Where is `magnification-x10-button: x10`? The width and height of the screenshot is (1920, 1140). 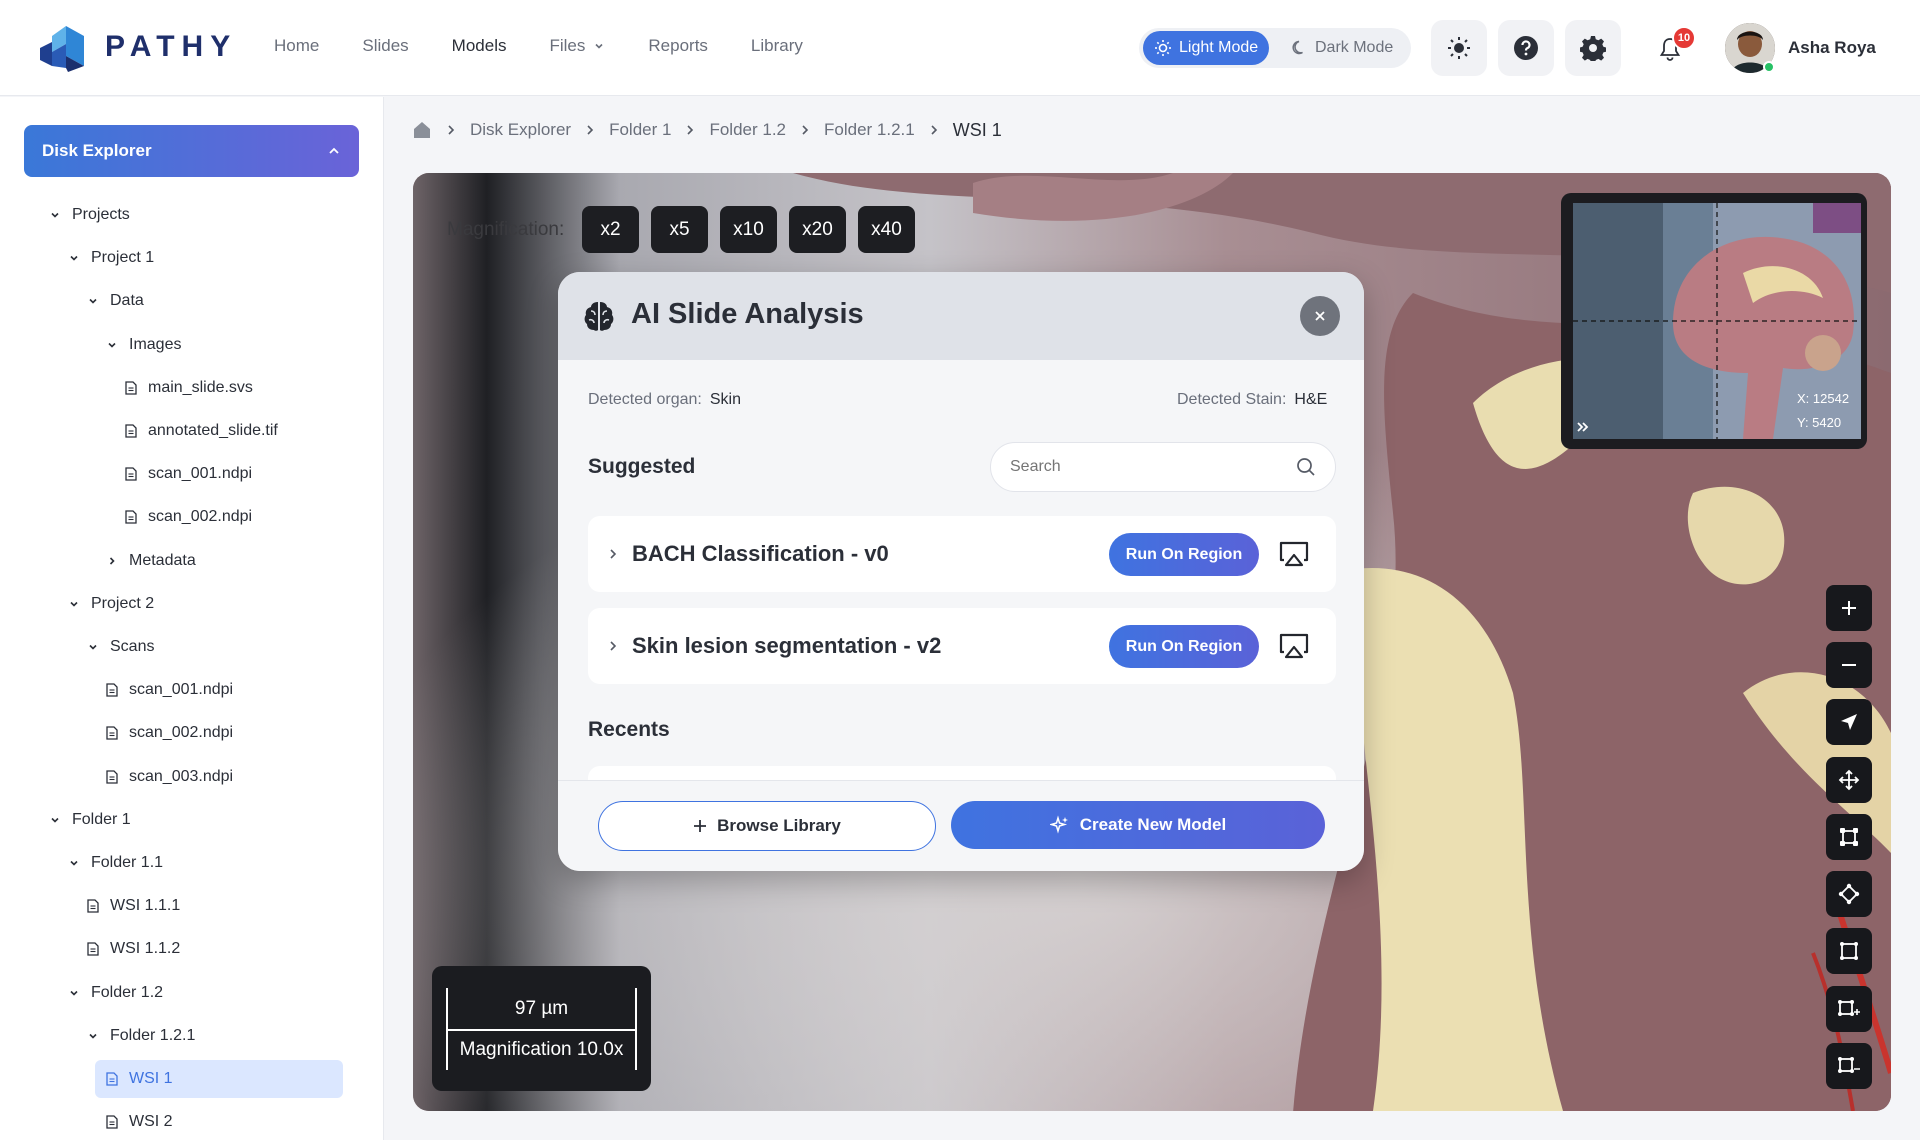
magnification-x10-button: x10 is located at coordinates (748, 229).